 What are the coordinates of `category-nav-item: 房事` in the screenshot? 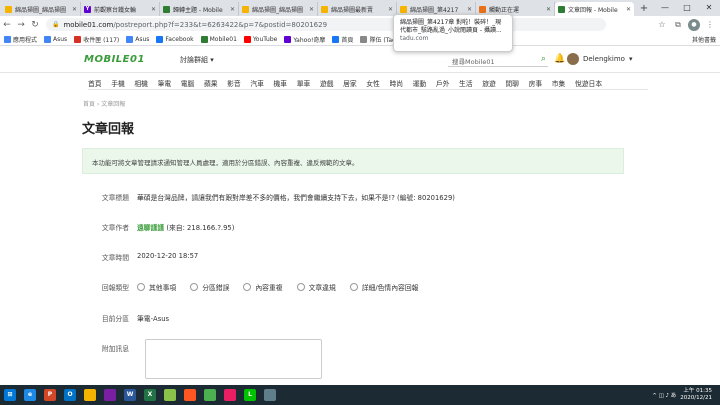 It's located at (536, 81).